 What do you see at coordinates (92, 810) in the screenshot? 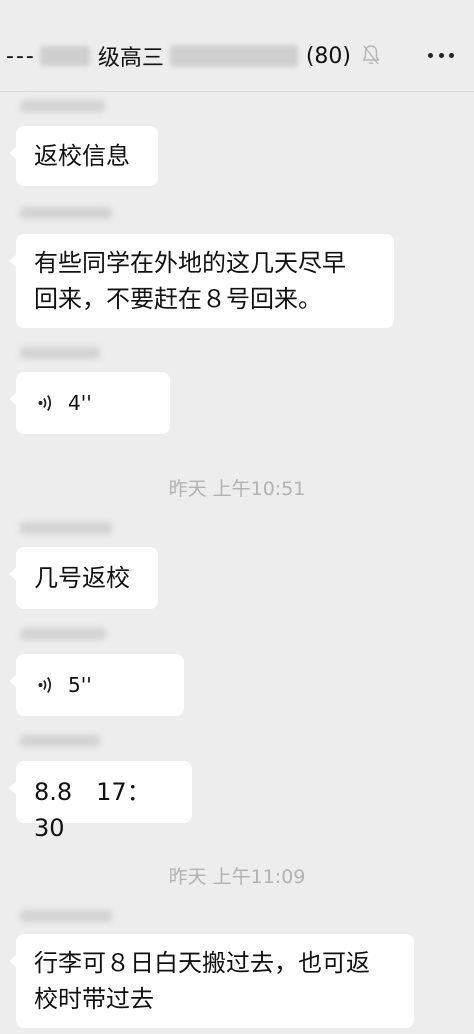
I see `message-text: 8.8 17：30` at bounding box center [92, 810].